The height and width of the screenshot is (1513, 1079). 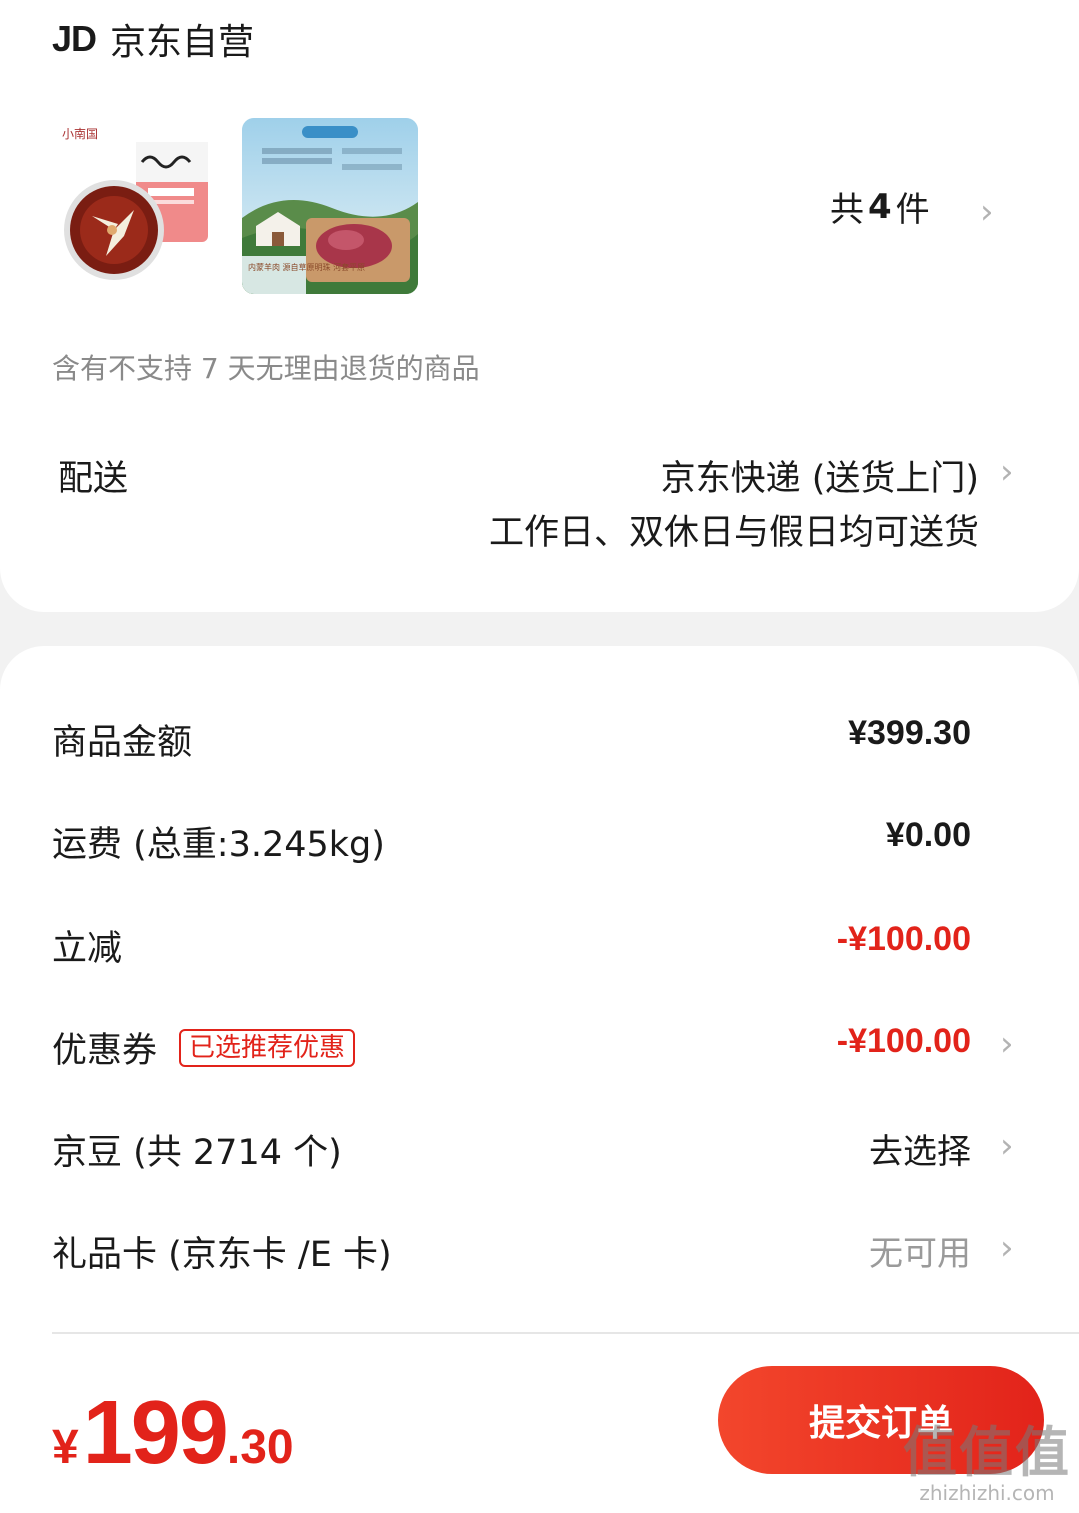 What do you see at coordinates (903, 1041) in the screenshot?
I see `coupon-value: -¥100.00` at bounding box center [903, 1041].